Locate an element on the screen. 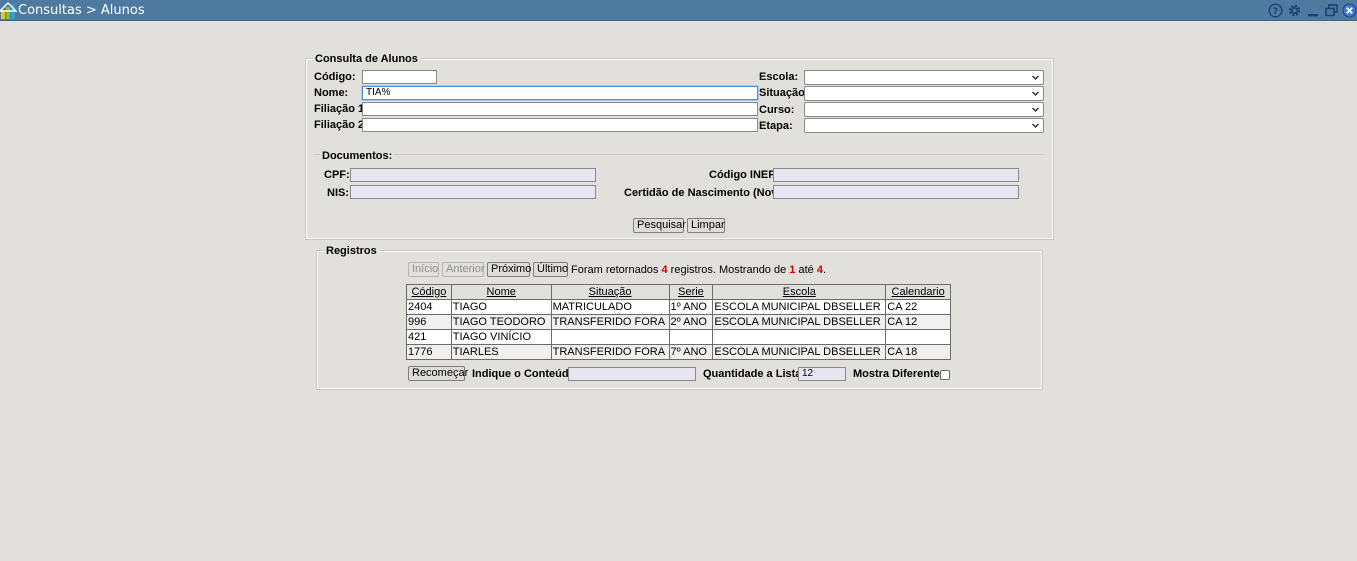 The image size is (1357, 561). filiacao2-label: Filiação 2: is located at coordinates (341, 125).